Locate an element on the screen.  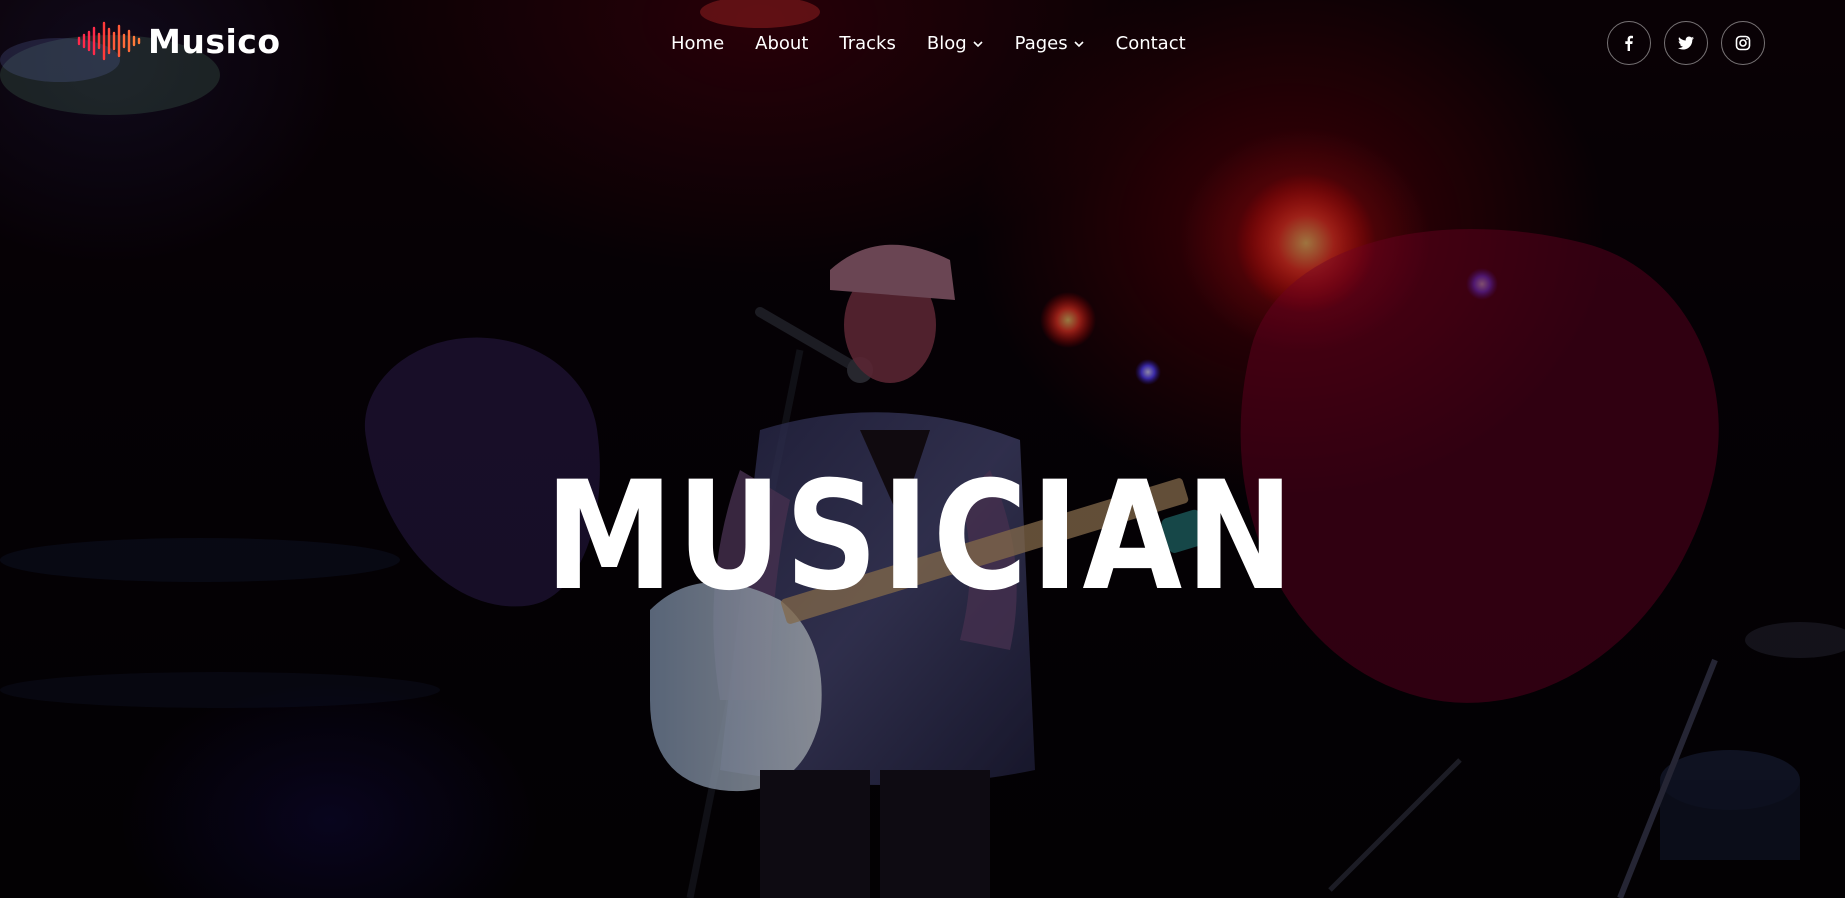
main-nav: Home About Tracks Blog Pages Contact is located at coordinates (928, 43).